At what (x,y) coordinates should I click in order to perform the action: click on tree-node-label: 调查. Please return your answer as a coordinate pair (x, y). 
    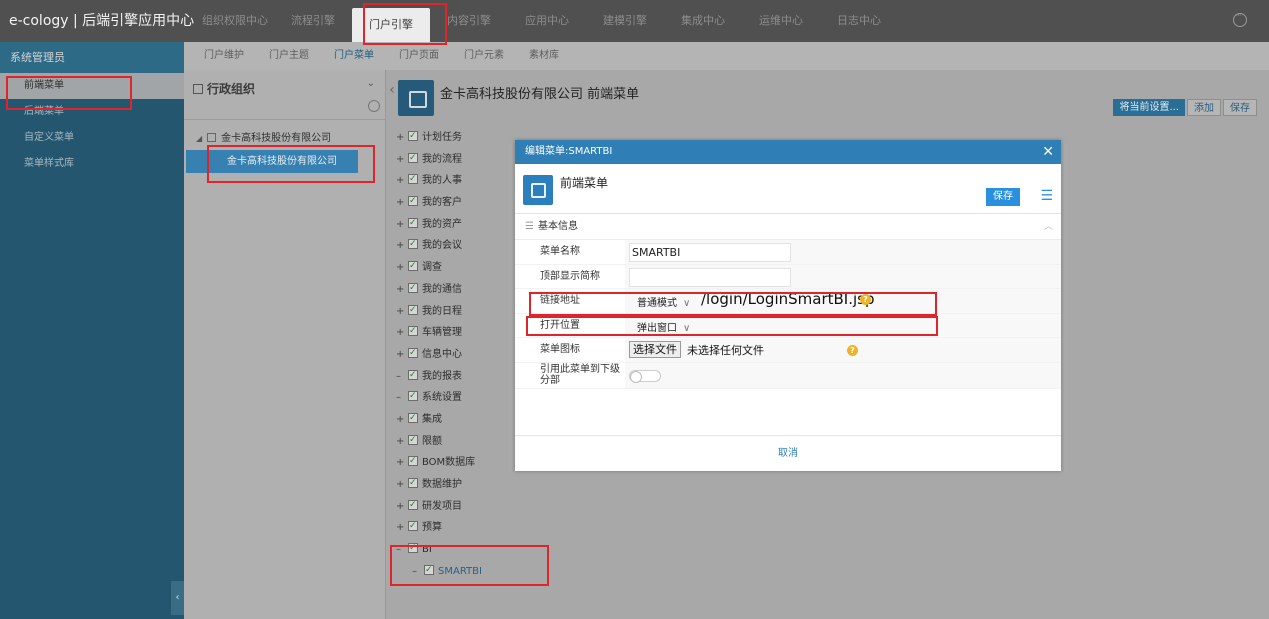
    Looking at the image, I should click on (432, 268).